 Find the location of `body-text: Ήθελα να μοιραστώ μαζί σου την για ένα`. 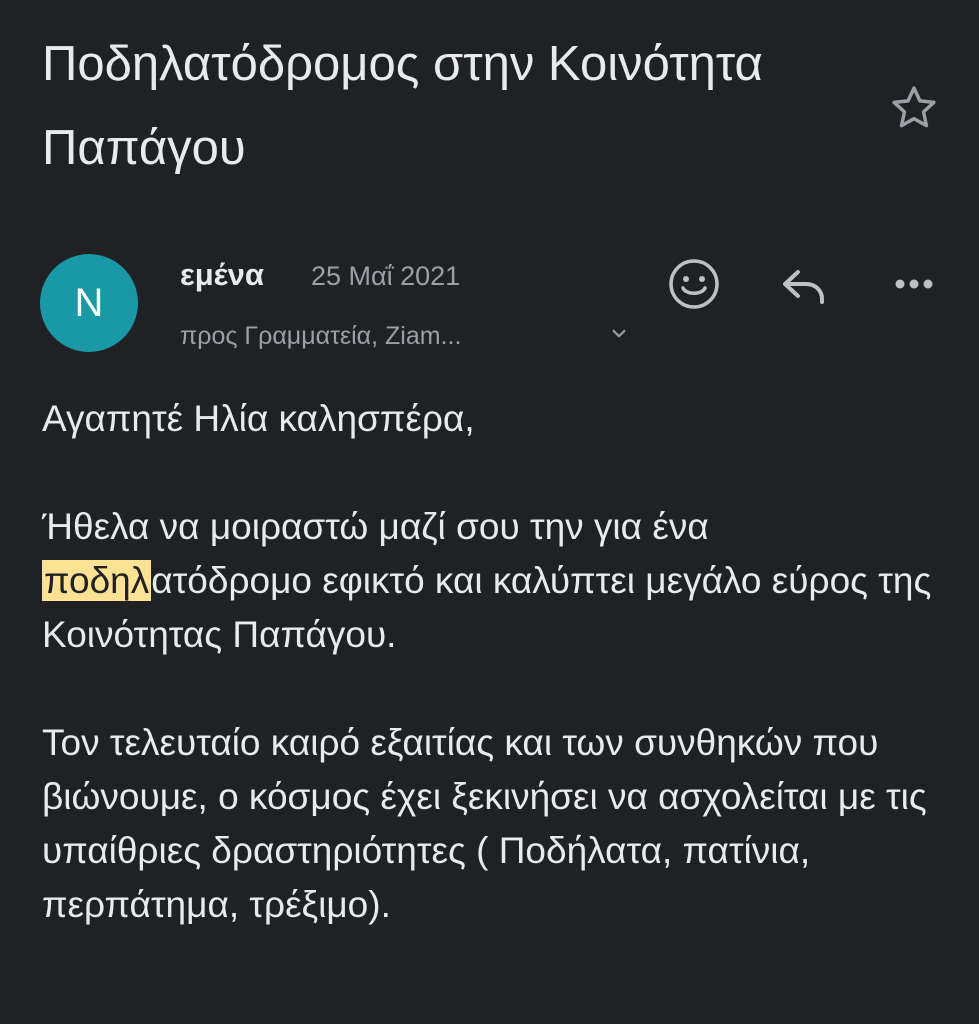

body-text: Ήθελα να μοιραστώ μαζί σου την για ένα is located at coordinates (375, 526).